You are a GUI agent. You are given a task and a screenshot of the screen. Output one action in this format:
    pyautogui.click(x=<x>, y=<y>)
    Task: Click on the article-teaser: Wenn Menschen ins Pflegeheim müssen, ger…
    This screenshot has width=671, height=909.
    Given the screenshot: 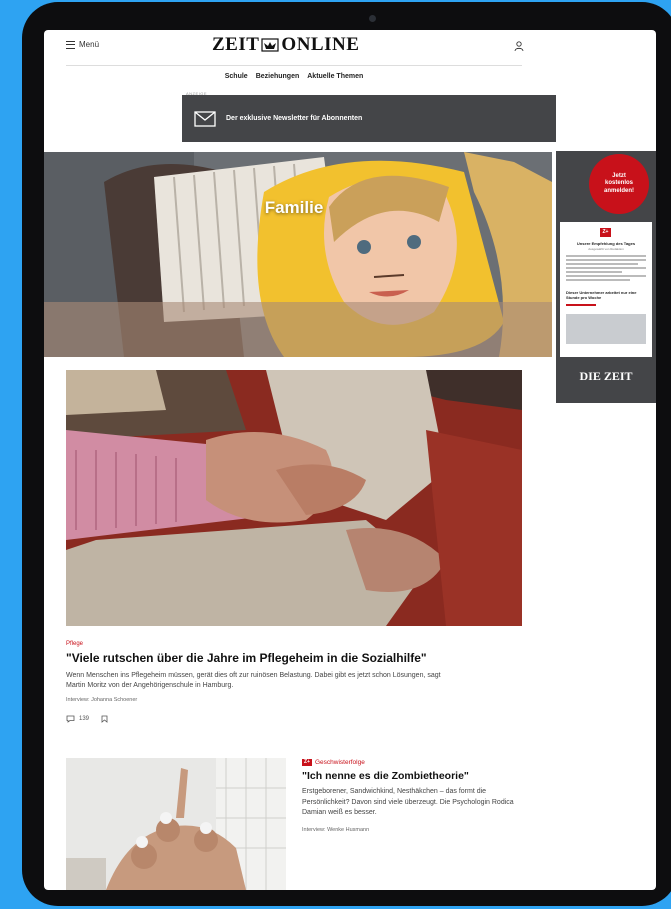 What is the action you would take?
    pyautogui.click(x=253, y=681)
    